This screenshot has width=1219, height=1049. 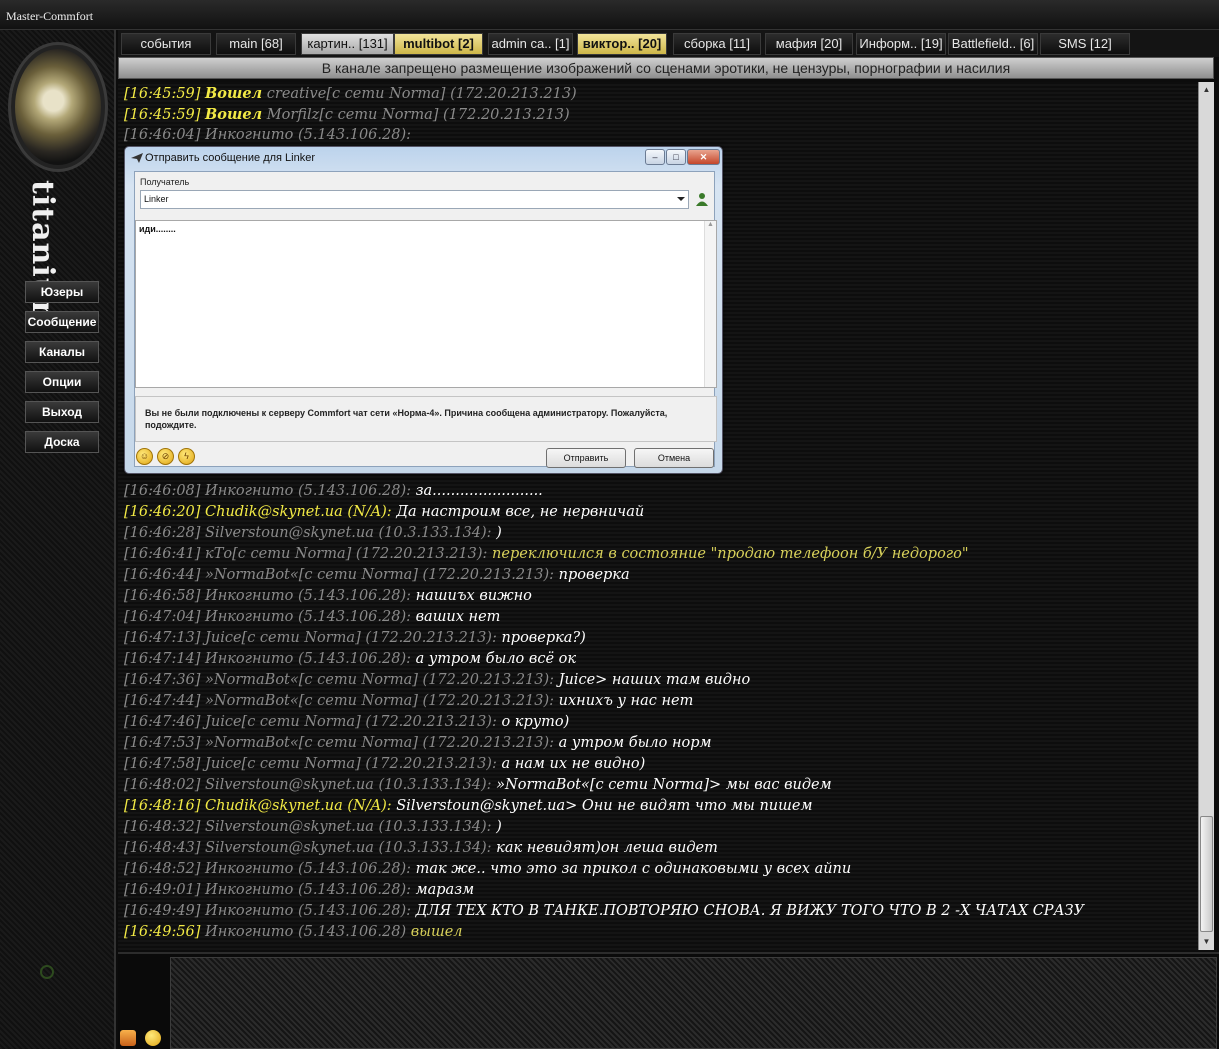 I want to click on dialog-title: Отправить сообщение для Linker, so click(x=230, y=158).